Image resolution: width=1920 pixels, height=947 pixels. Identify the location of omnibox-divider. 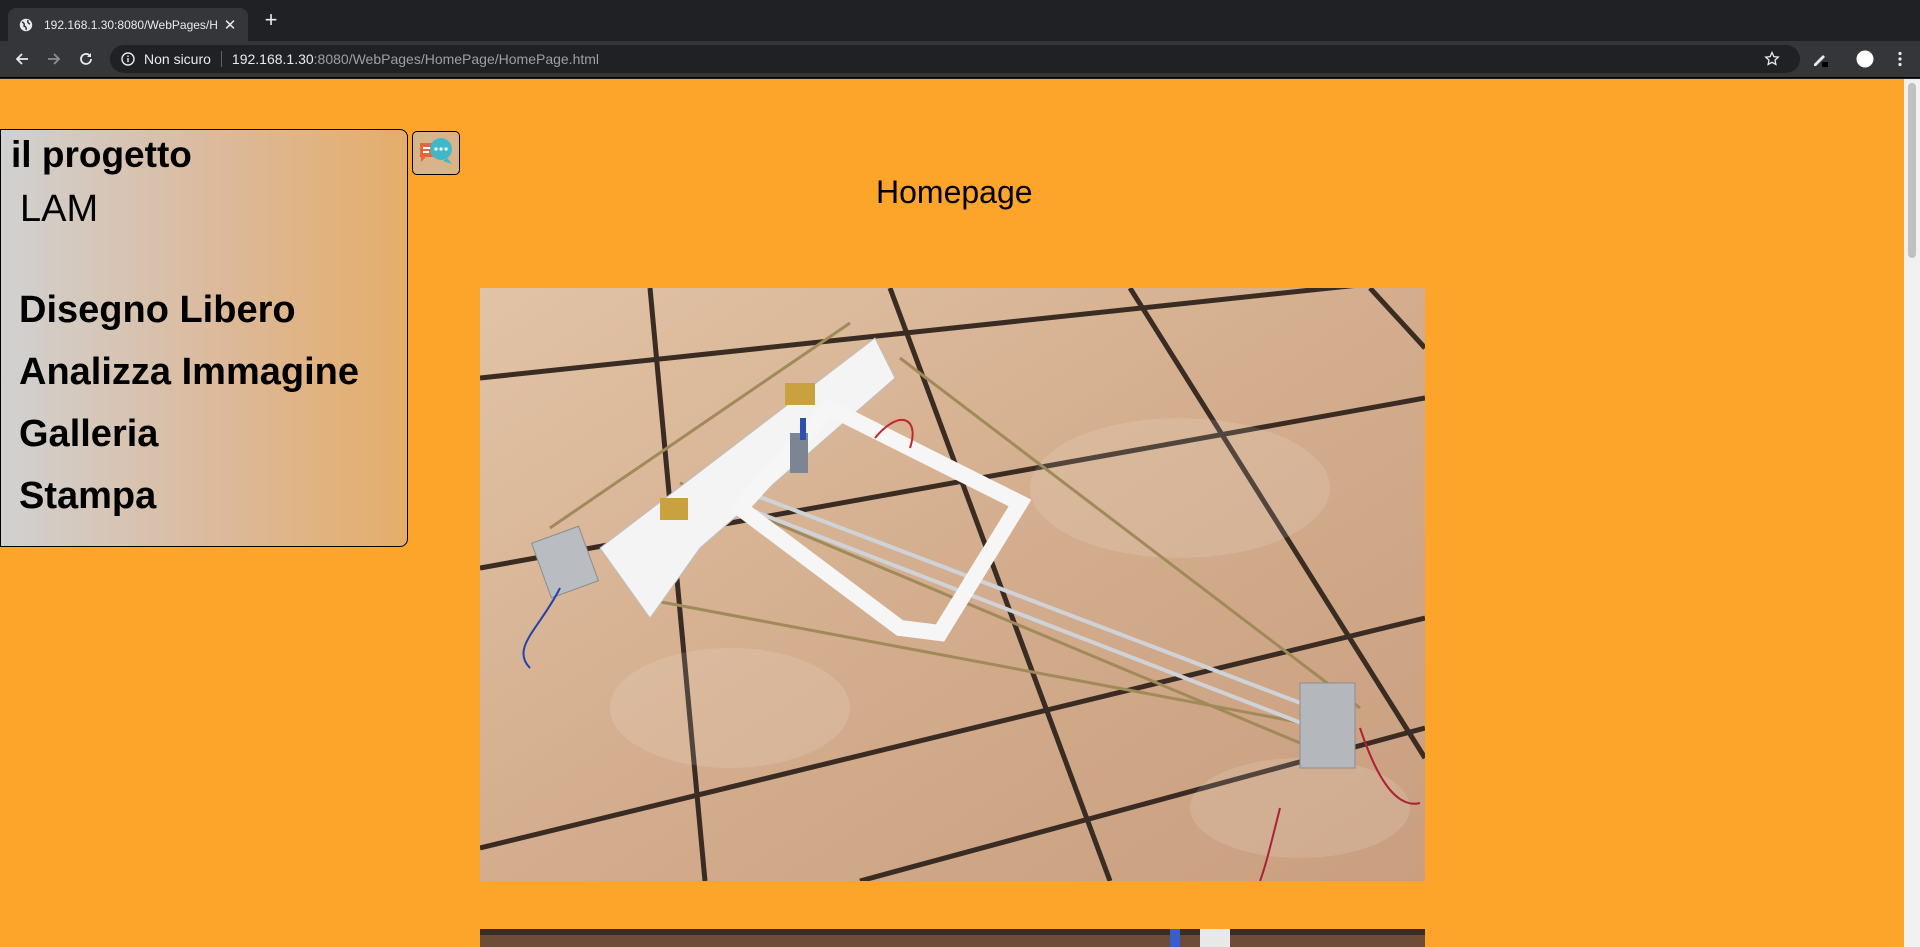
(221, 59).